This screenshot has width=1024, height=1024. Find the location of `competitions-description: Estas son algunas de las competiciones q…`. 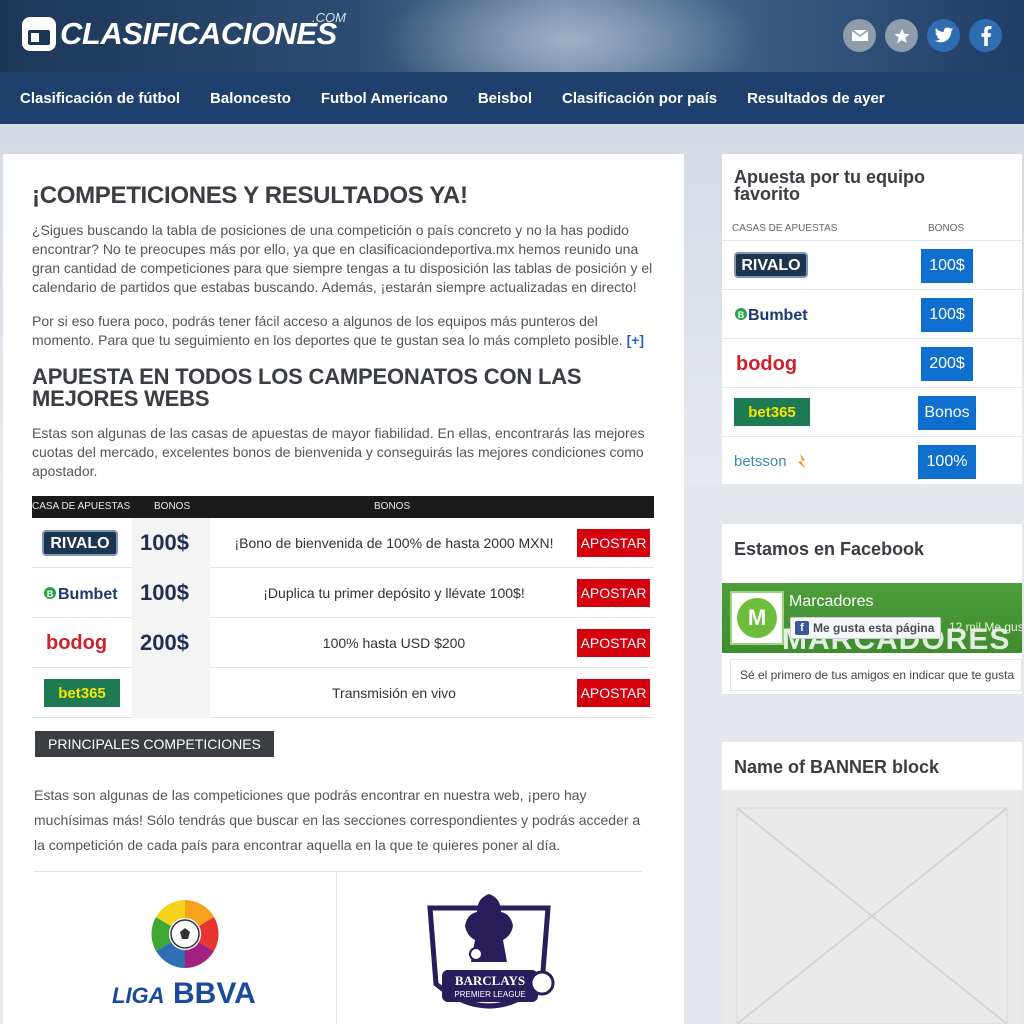

competitions-description: Estas son algunas de las competiciones q… is located at coordinates (337, 820).